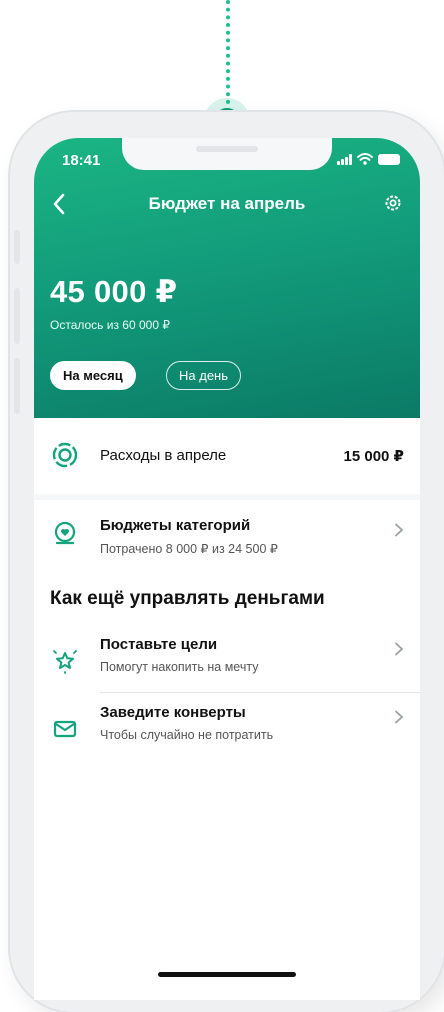 This screenshot has height=1012, width=444. I want to click on heart-wallet-icon, so click(65, 533).